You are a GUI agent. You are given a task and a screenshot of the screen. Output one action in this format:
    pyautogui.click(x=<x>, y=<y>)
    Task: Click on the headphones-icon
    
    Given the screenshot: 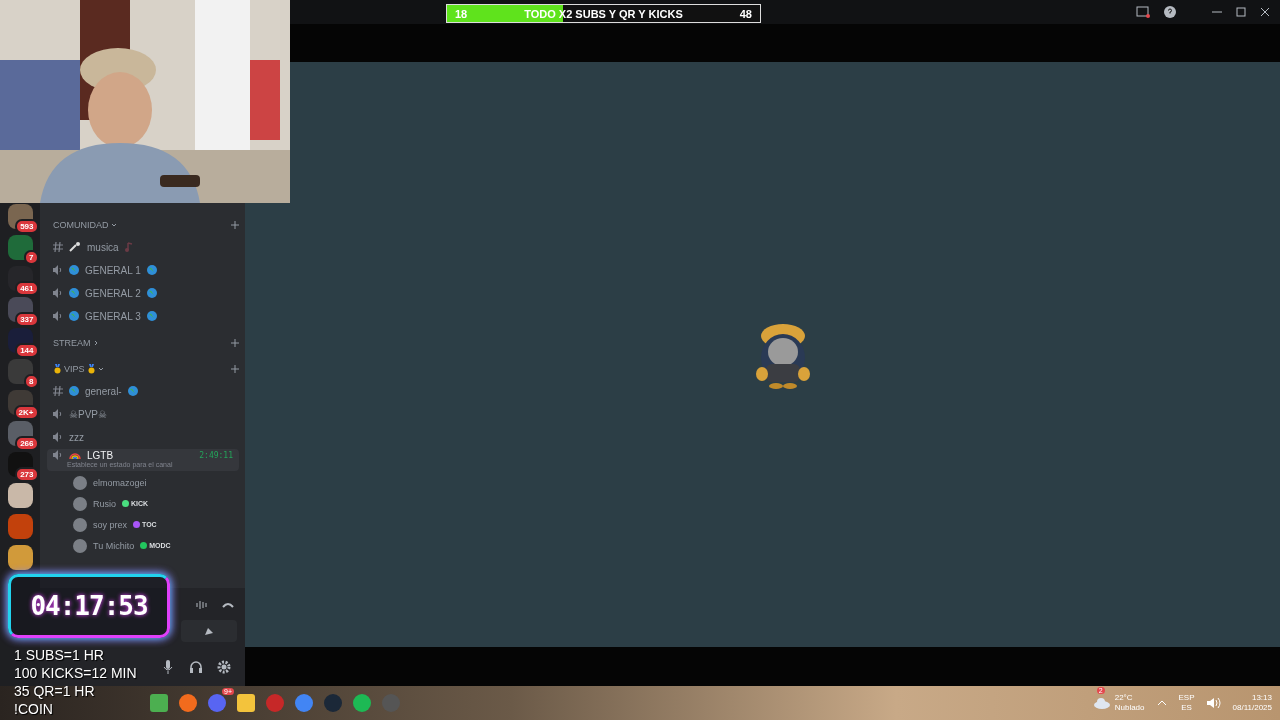 What is the action you would take?
    pyautogui.click(x=196, y=667)
    